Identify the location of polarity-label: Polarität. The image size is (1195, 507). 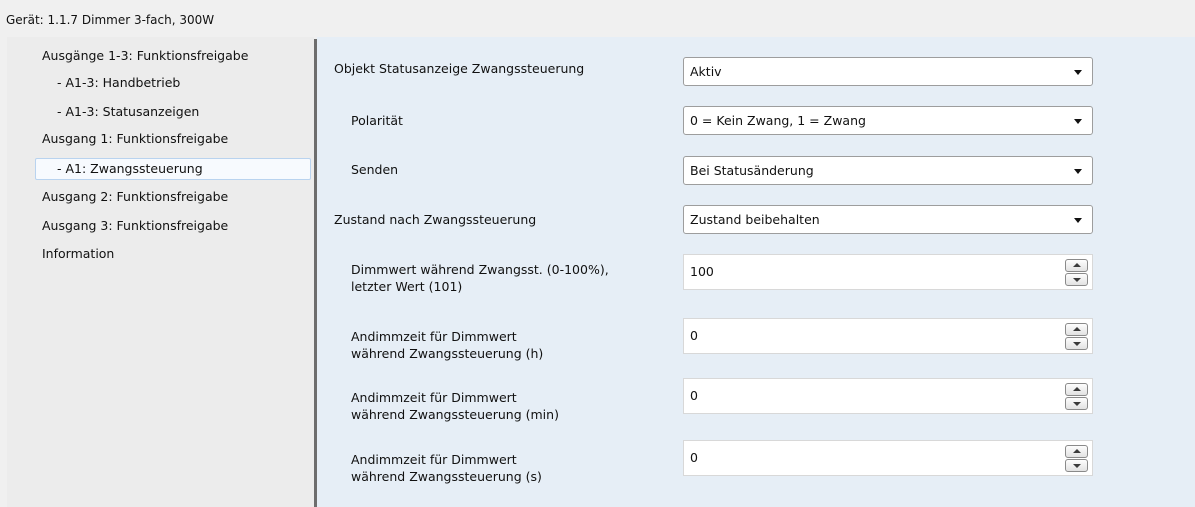
(377, 120).